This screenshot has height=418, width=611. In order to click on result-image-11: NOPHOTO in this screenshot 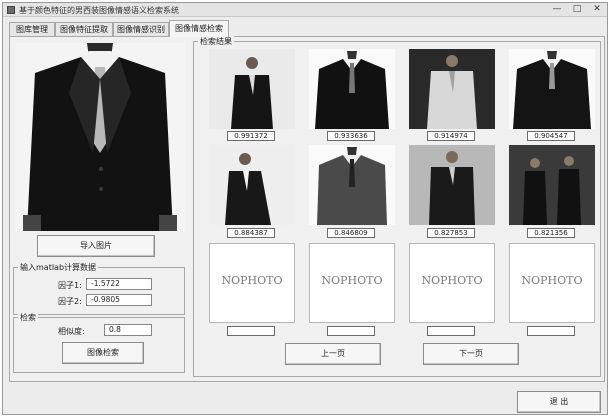, I will do `click(452, 283)`.